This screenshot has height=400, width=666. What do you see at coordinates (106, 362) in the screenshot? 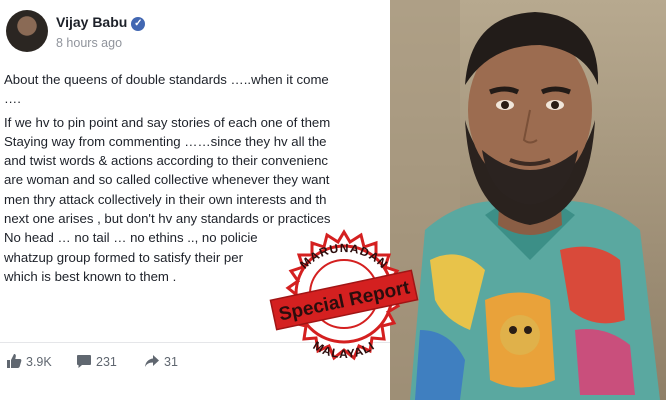
I see `comment-count: 231` at bounding box center [106, 362].